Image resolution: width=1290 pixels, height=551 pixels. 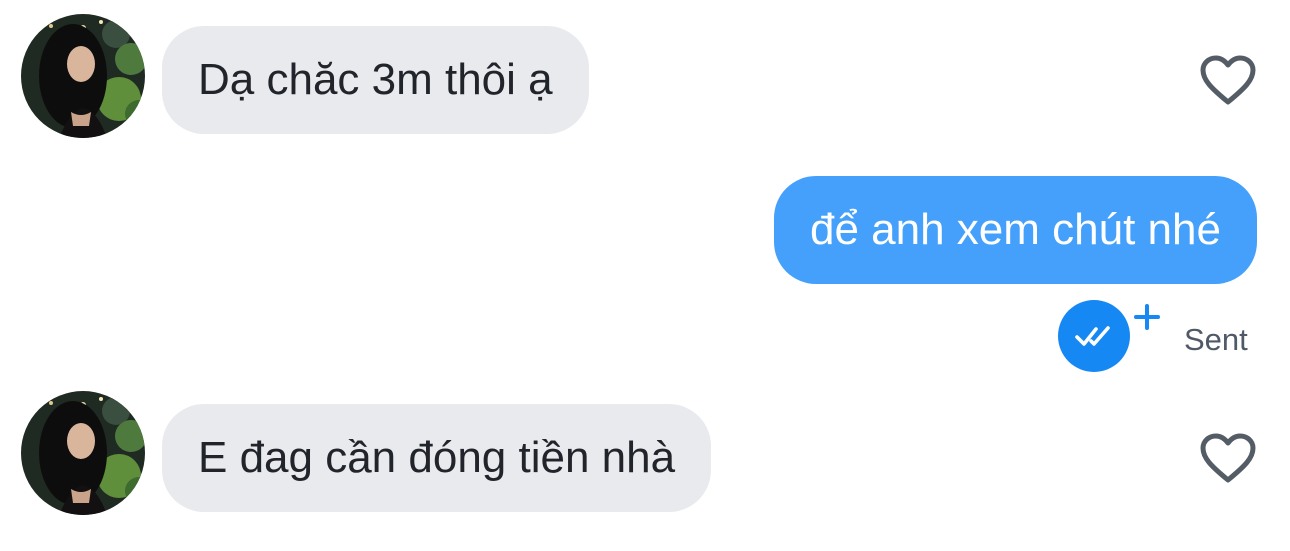 I want to click on plus-icon, so click(x=1147, y=317).